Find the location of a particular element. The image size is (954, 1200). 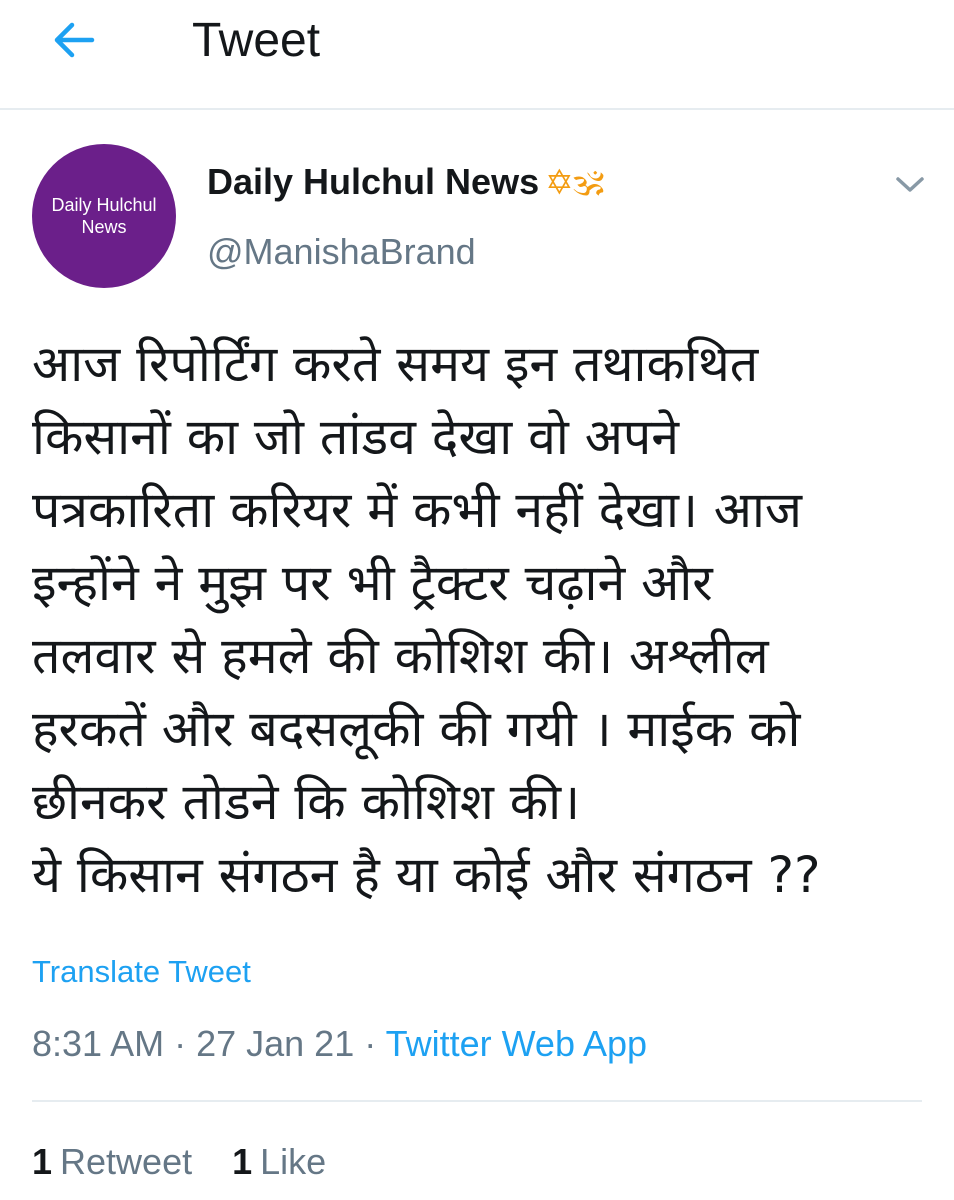

translate-tweet-link: Translate Tweet is located at coordinates (141, 972).